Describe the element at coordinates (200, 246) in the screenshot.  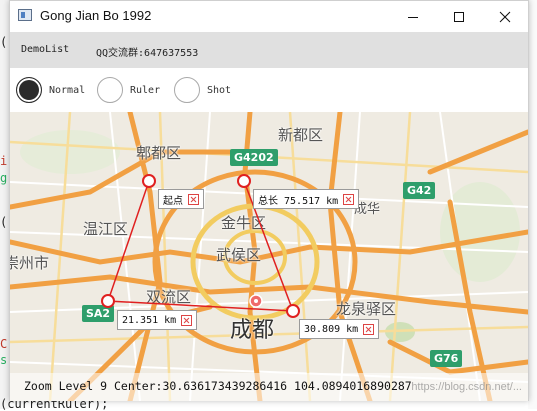
I see `ruler-overlay` at that location.